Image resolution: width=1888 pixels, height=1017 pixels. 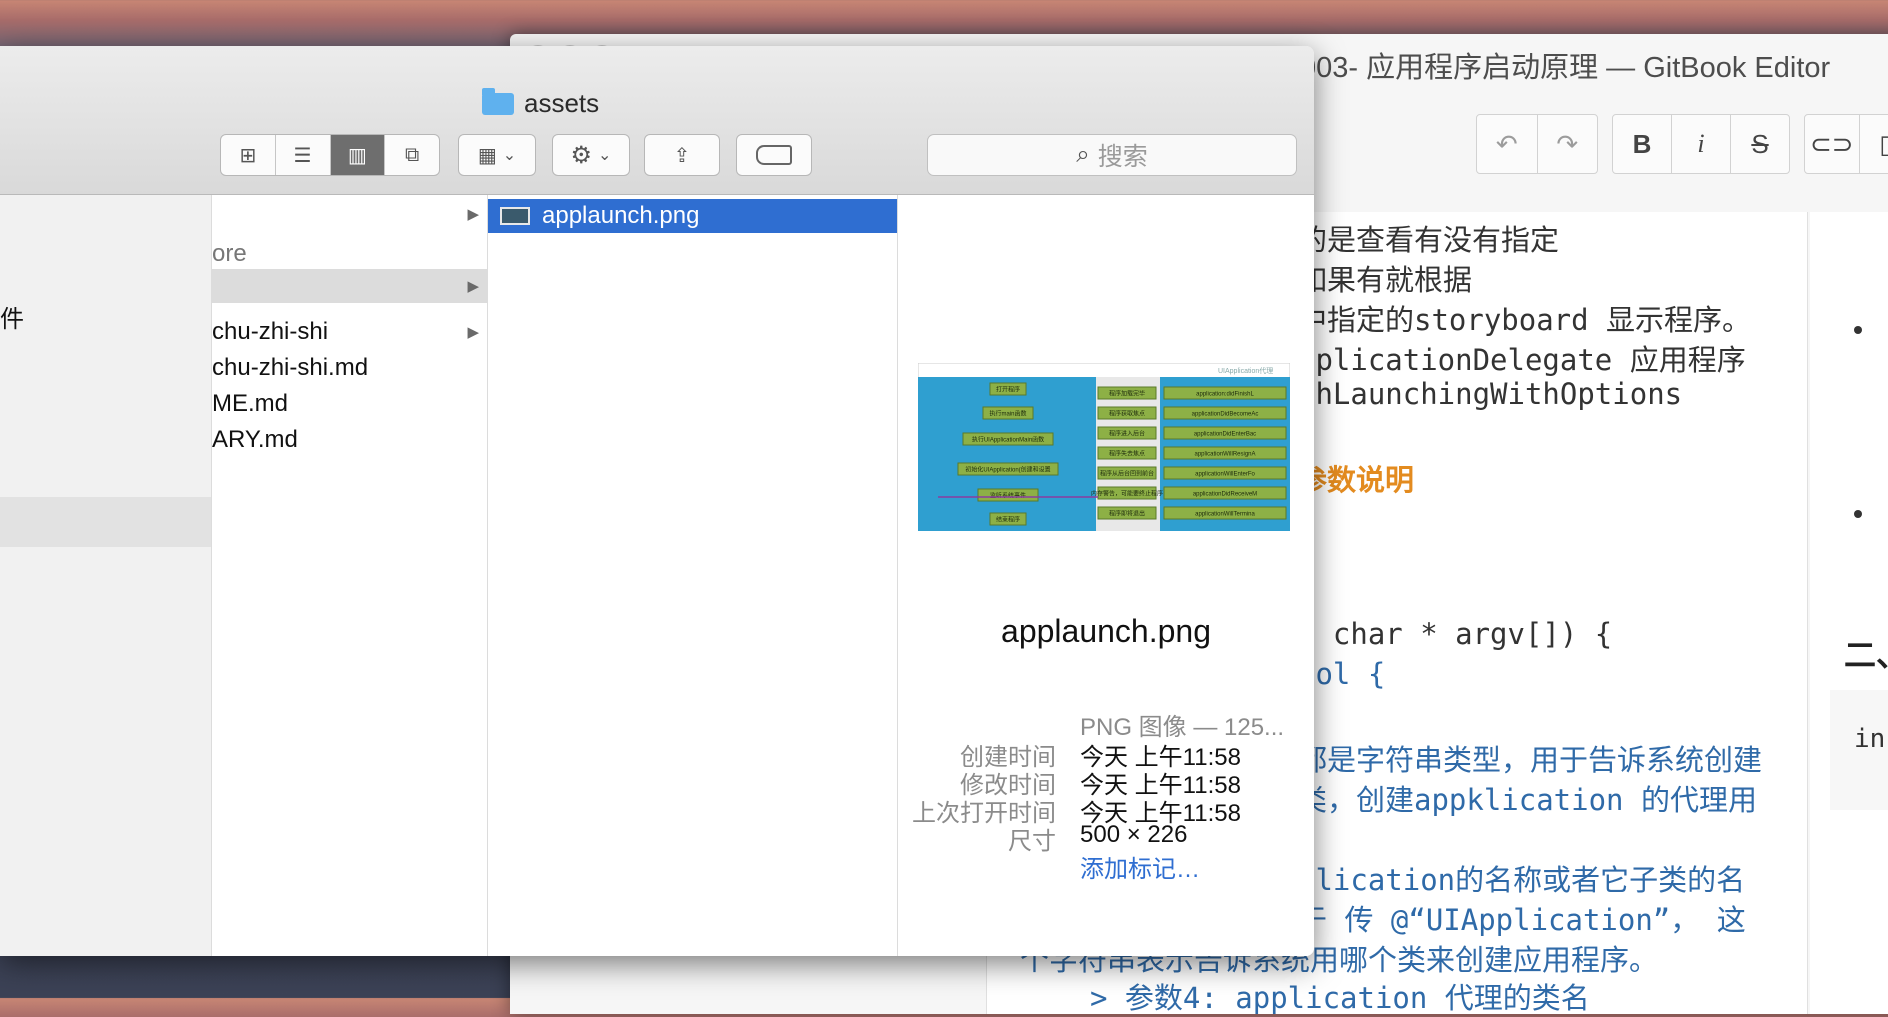 I want to click on list-item: ore, so click(x=349, y=254).